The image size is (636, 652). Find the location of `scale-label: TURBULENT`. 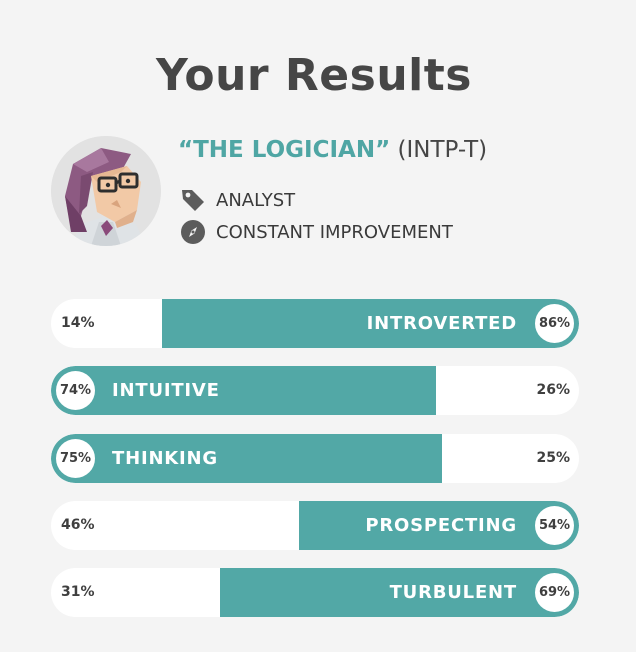

scale-label: TURBULENT is located at coordinates (453, 592).